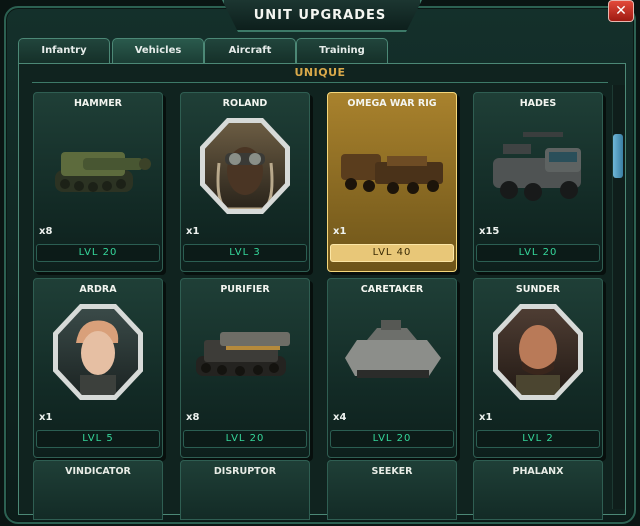  What do you see at coordinates (538, 490) in the screenshot?
I see `unit-card-phalanx: PHALANX` at bounding box center [538, 490].